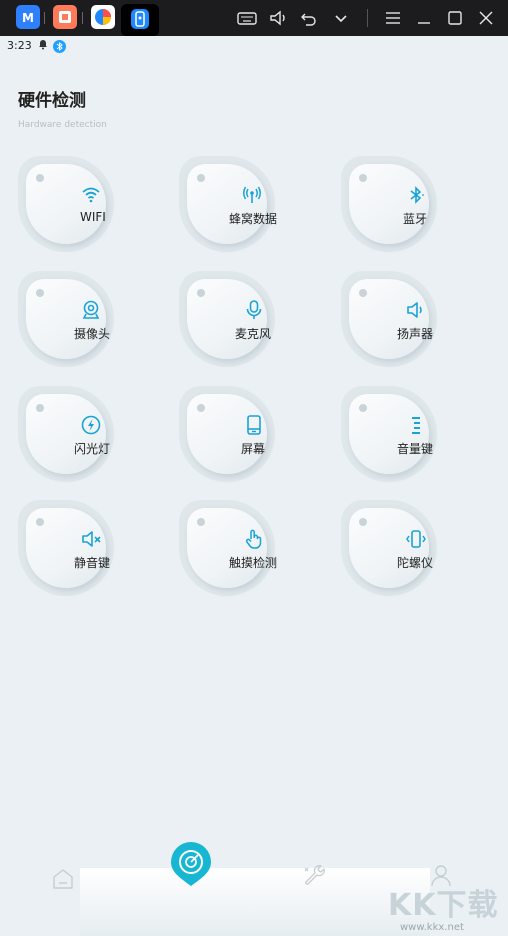  I want to click on item-label: 屏幕, so click(253, 449).